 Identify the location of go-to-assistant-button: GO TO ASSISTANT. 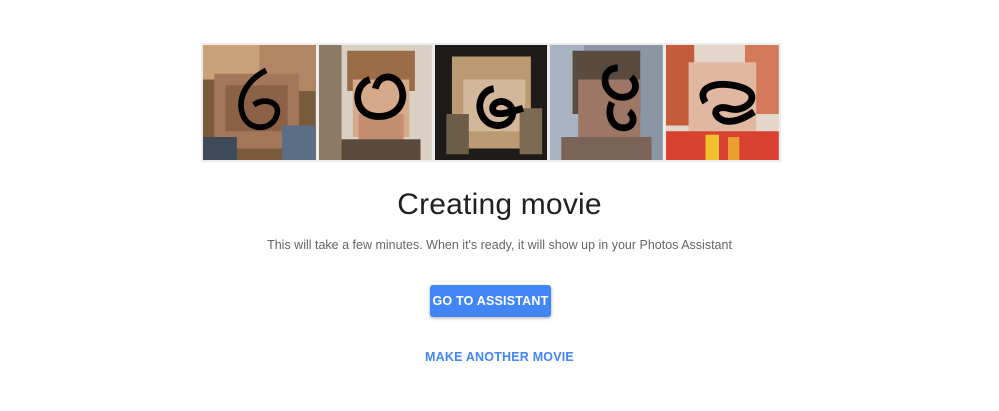
(490, 301).